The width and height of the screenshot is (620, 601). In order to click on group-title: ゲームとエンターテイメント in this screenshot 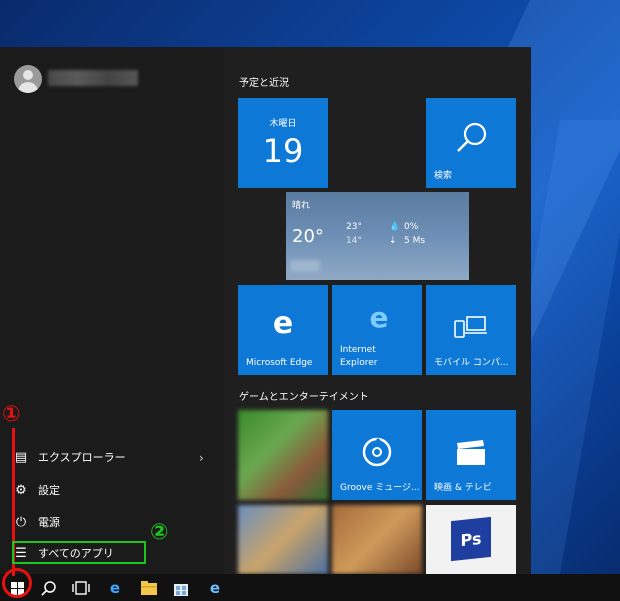, I will do `click(304, 397)`.